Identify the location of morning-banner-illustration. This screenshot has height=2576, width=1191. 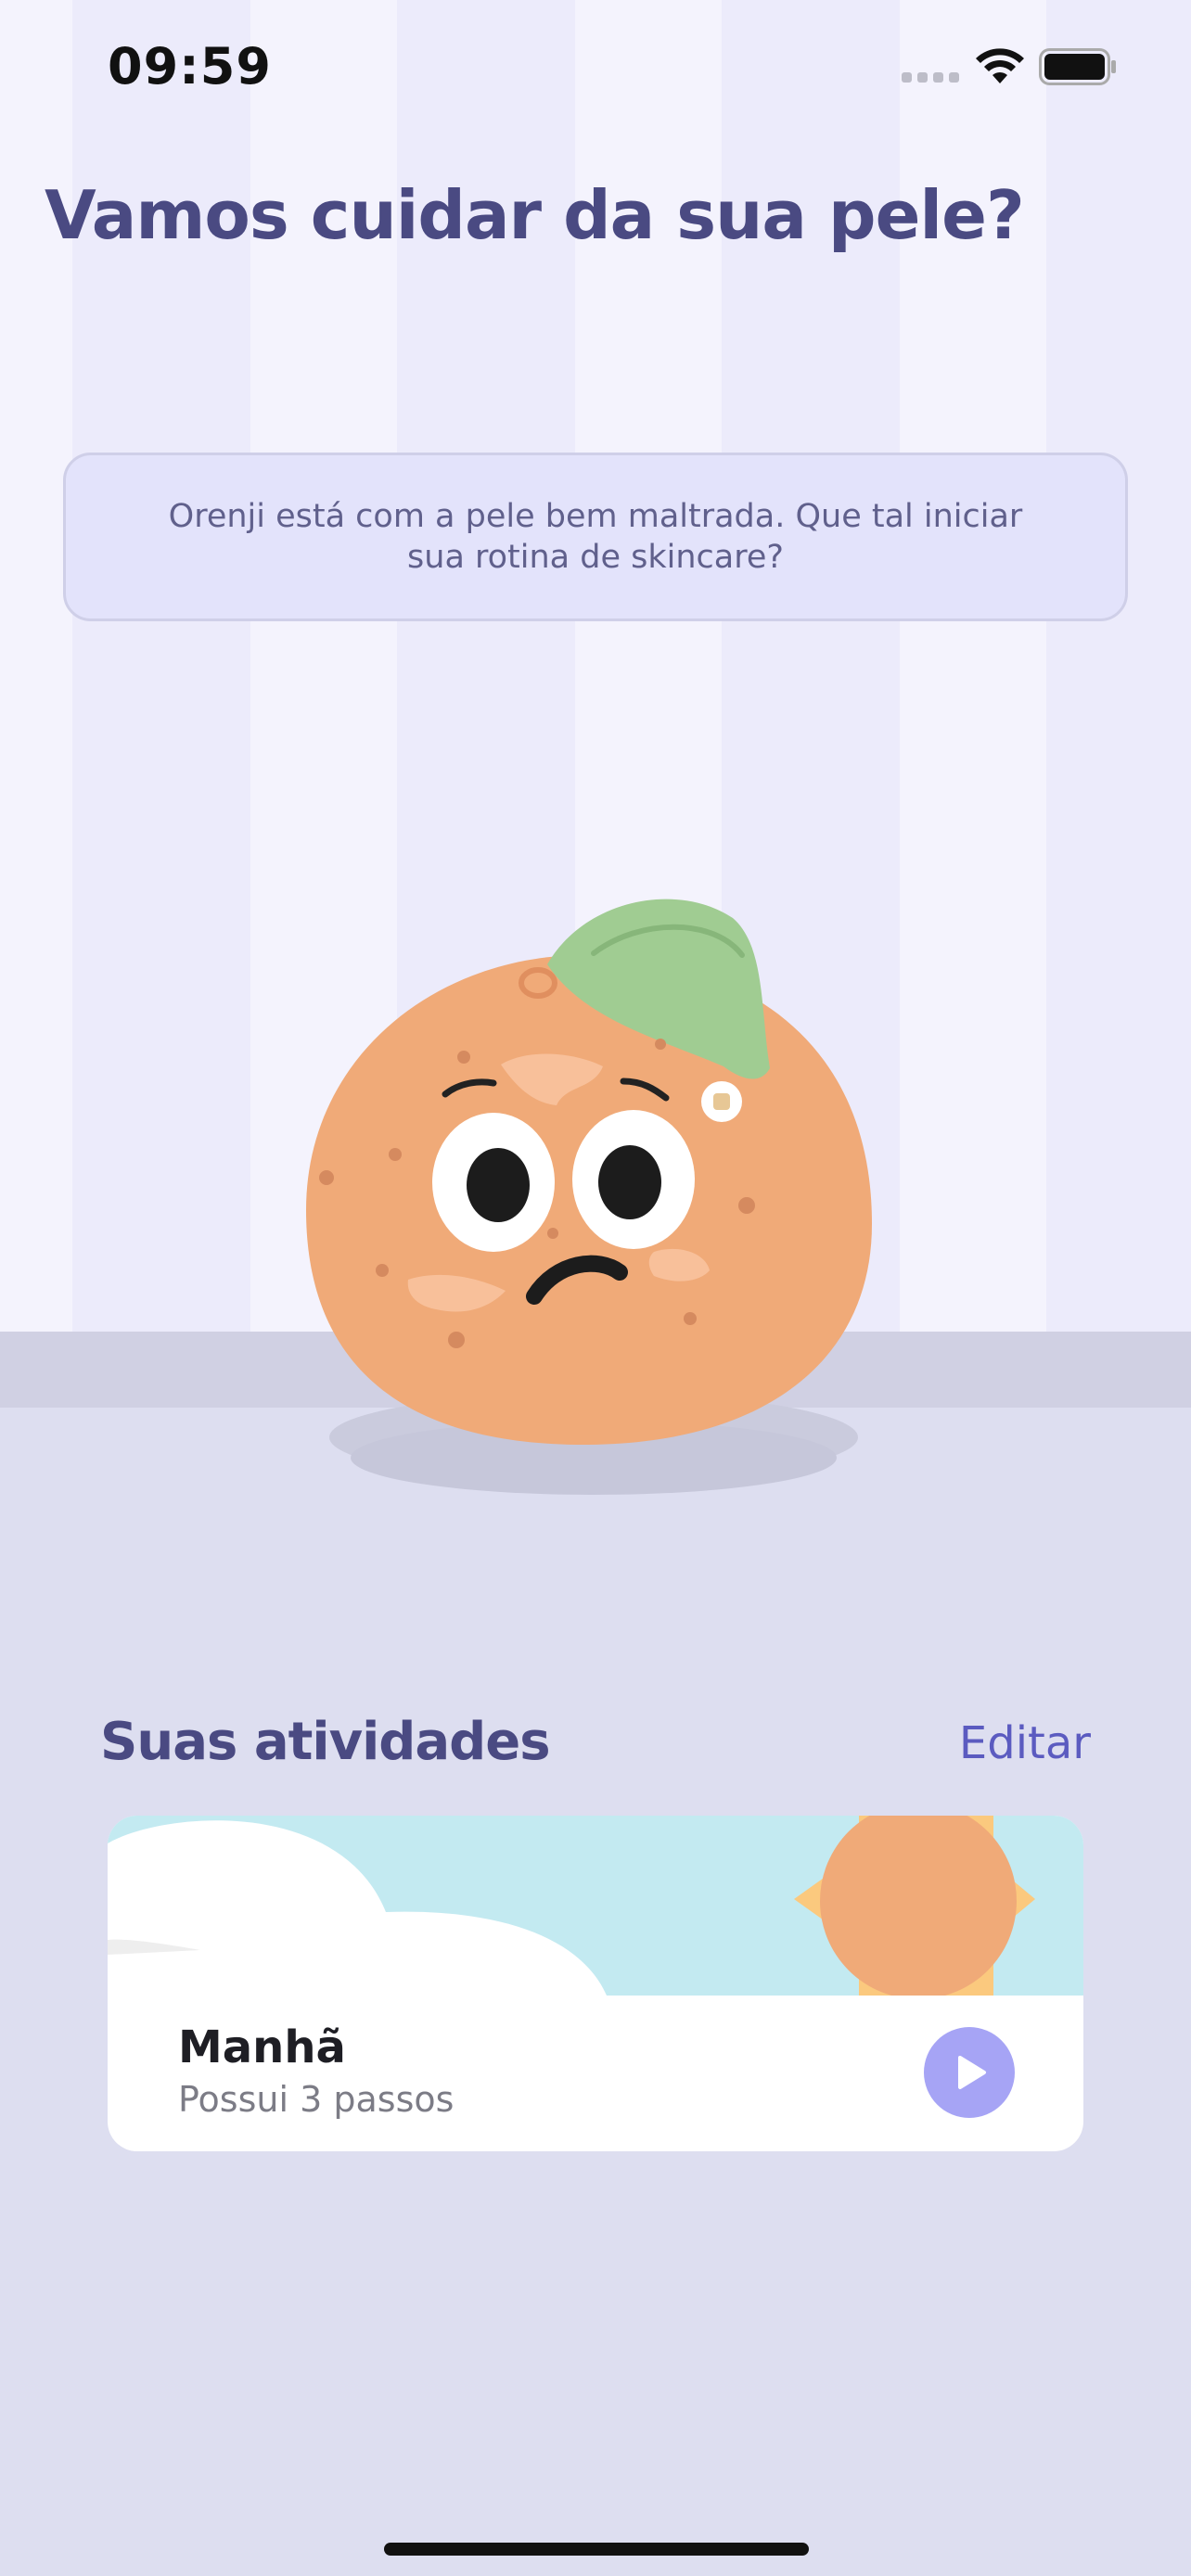
(595, 1906).